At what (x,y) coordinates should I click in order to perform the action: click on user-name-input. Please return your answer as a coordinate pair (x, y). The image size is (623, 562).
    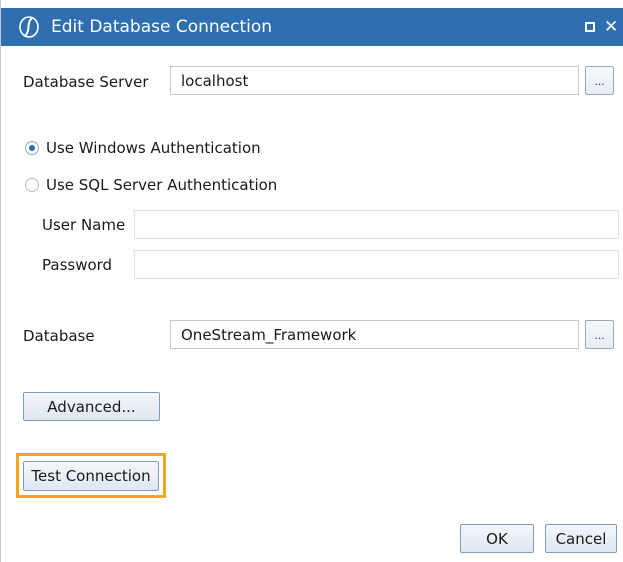
    Looking at the image, I should click on (376, 224).